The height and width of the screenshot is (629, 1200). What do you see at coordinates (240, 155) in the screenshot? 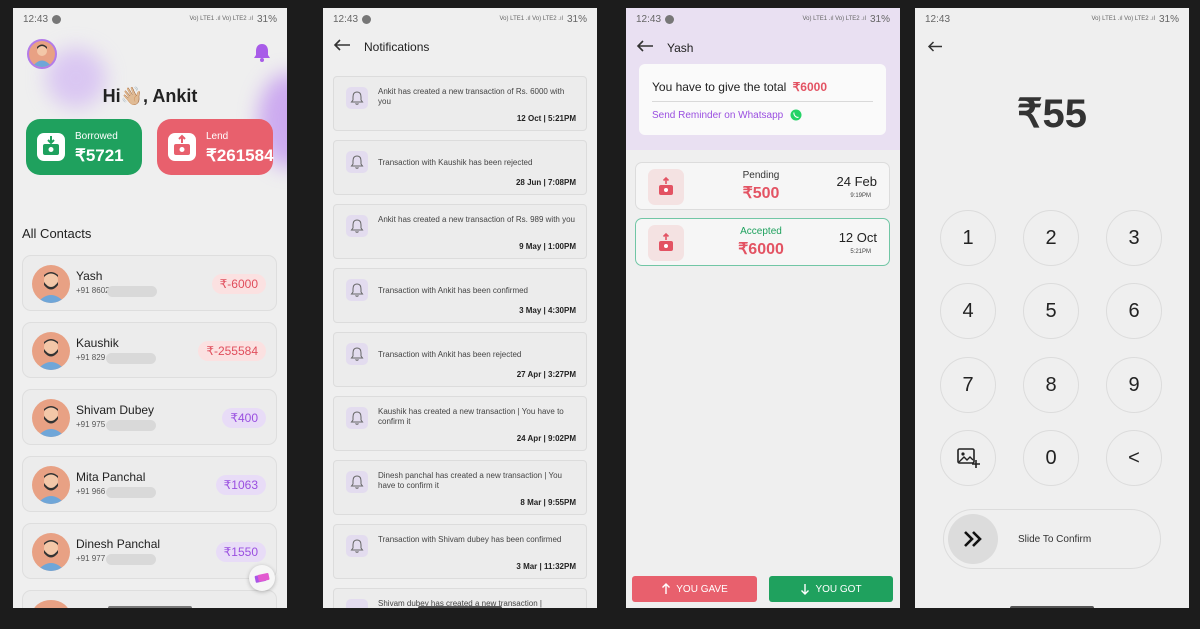
I see `lend-amount: ₹261584` at bounding box center [240, 155].